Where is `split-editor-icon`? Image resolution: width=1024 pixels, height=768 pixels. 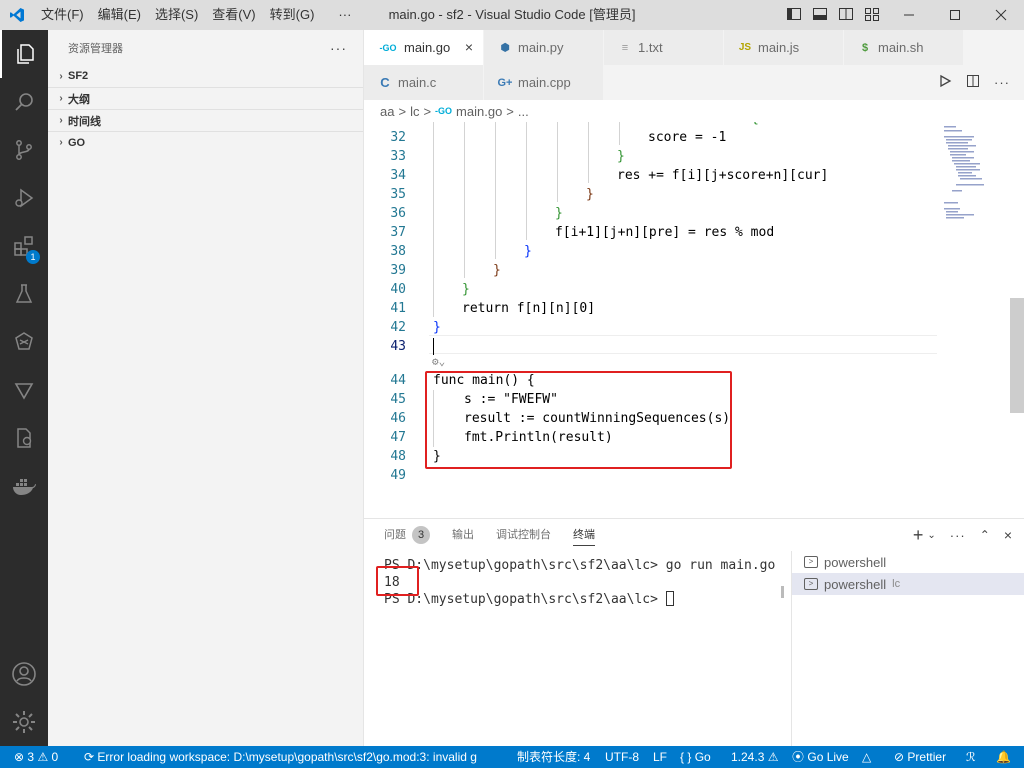
split-editor-icon is located at coordinates (973, 82).